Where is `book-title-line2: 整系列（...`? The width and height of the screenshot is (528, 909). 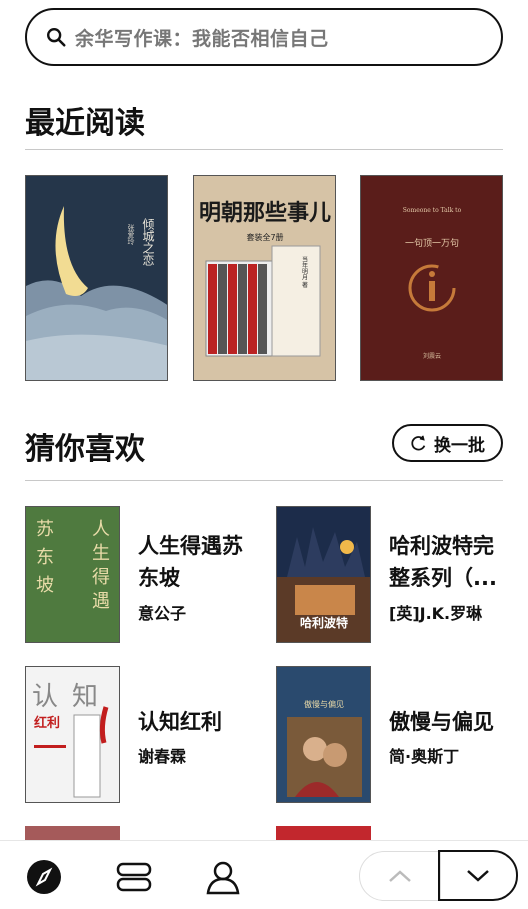
book-title-line2: 整系列（... is located at coordinates (443, 578).